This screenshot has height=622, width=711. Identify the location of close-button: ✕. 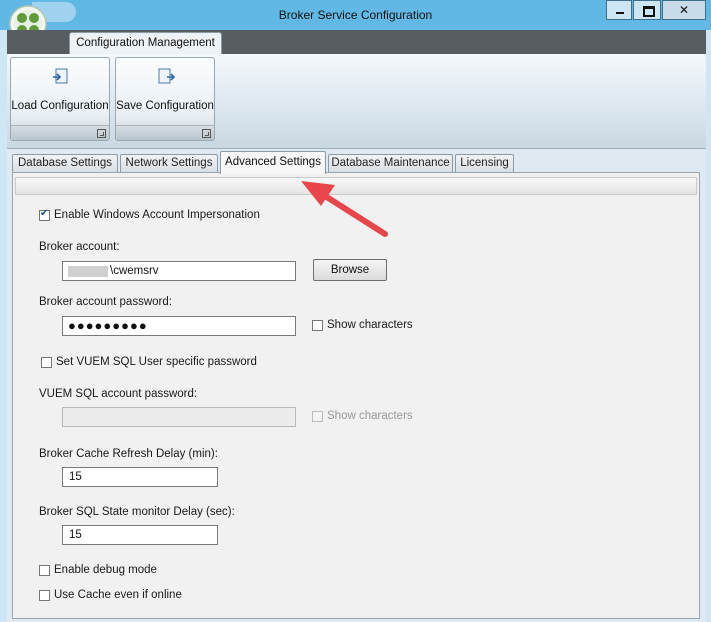
(684, 10).